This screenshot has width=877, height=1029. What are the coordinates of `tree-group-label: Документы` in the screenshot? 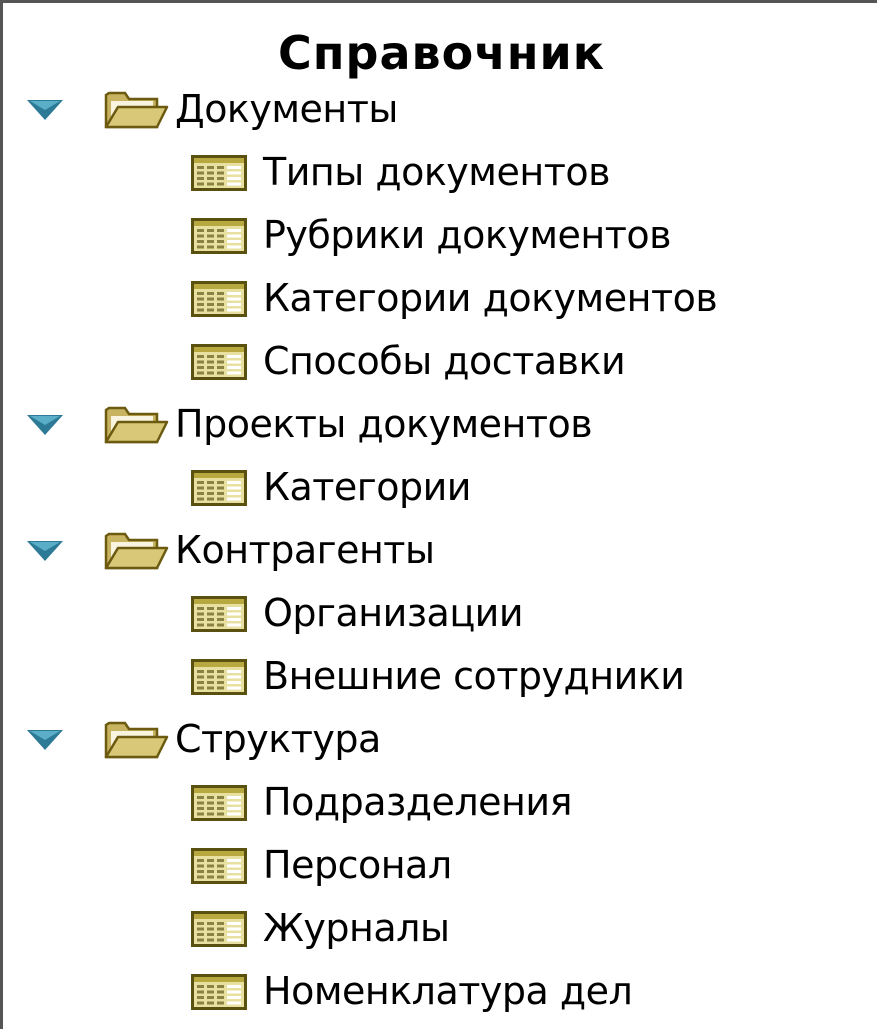 It's located at (286, 109).